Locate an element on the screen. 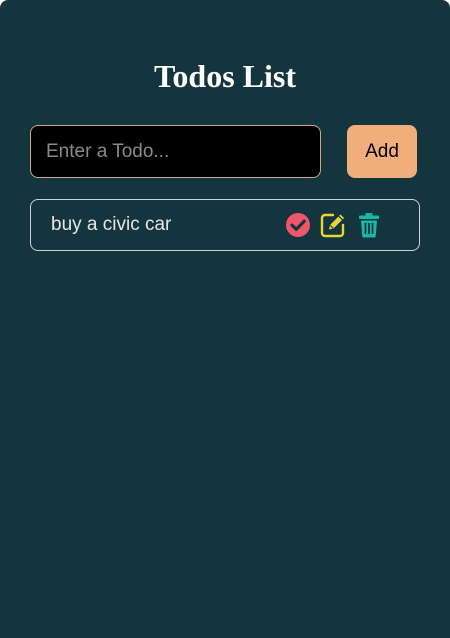  todo-list-item: buy a civic car is located at coordinates (225, 225).